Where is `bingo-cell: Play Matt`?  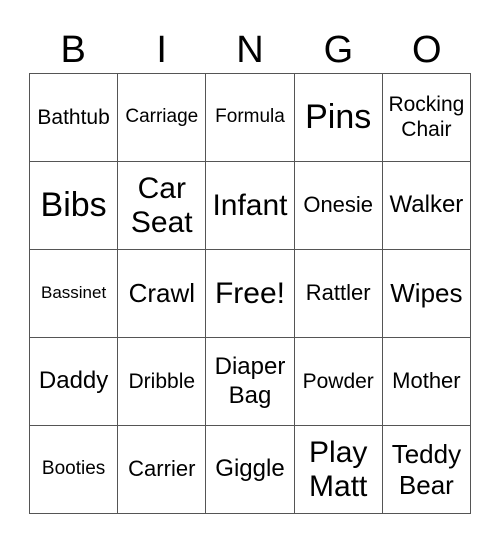 bingo-cell: Play Matt is located at coordinates (338, 470).